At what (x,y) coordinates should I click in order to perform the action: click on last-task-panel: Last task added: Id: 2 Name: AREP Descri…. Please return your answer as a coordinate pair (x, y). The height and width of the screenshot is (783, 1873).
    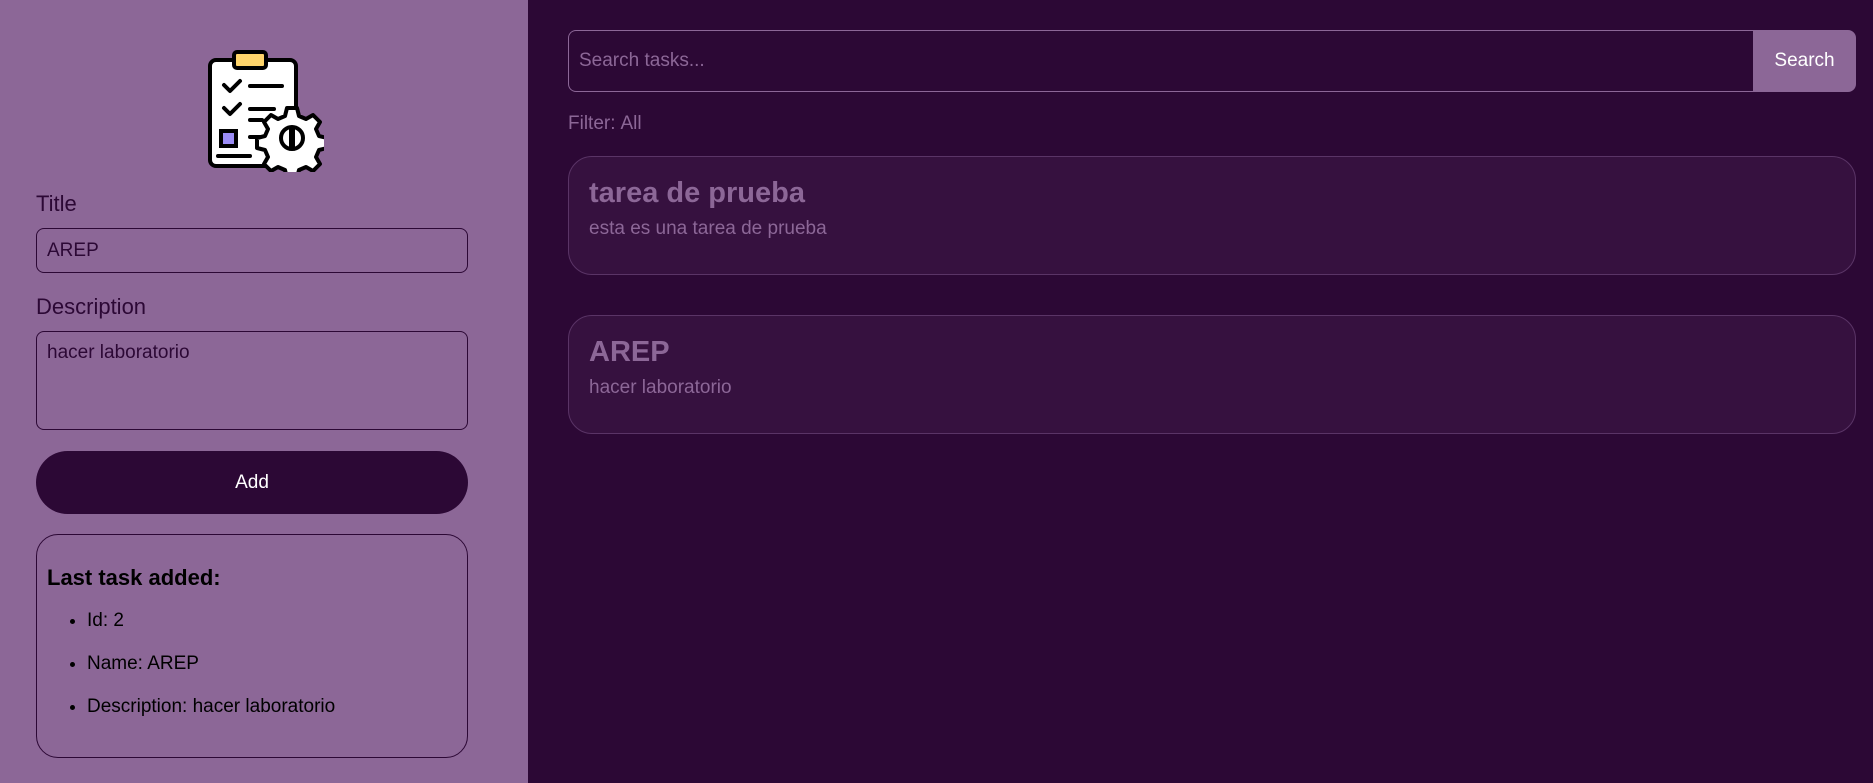
    Looking at the image, I should click on (252, 646).